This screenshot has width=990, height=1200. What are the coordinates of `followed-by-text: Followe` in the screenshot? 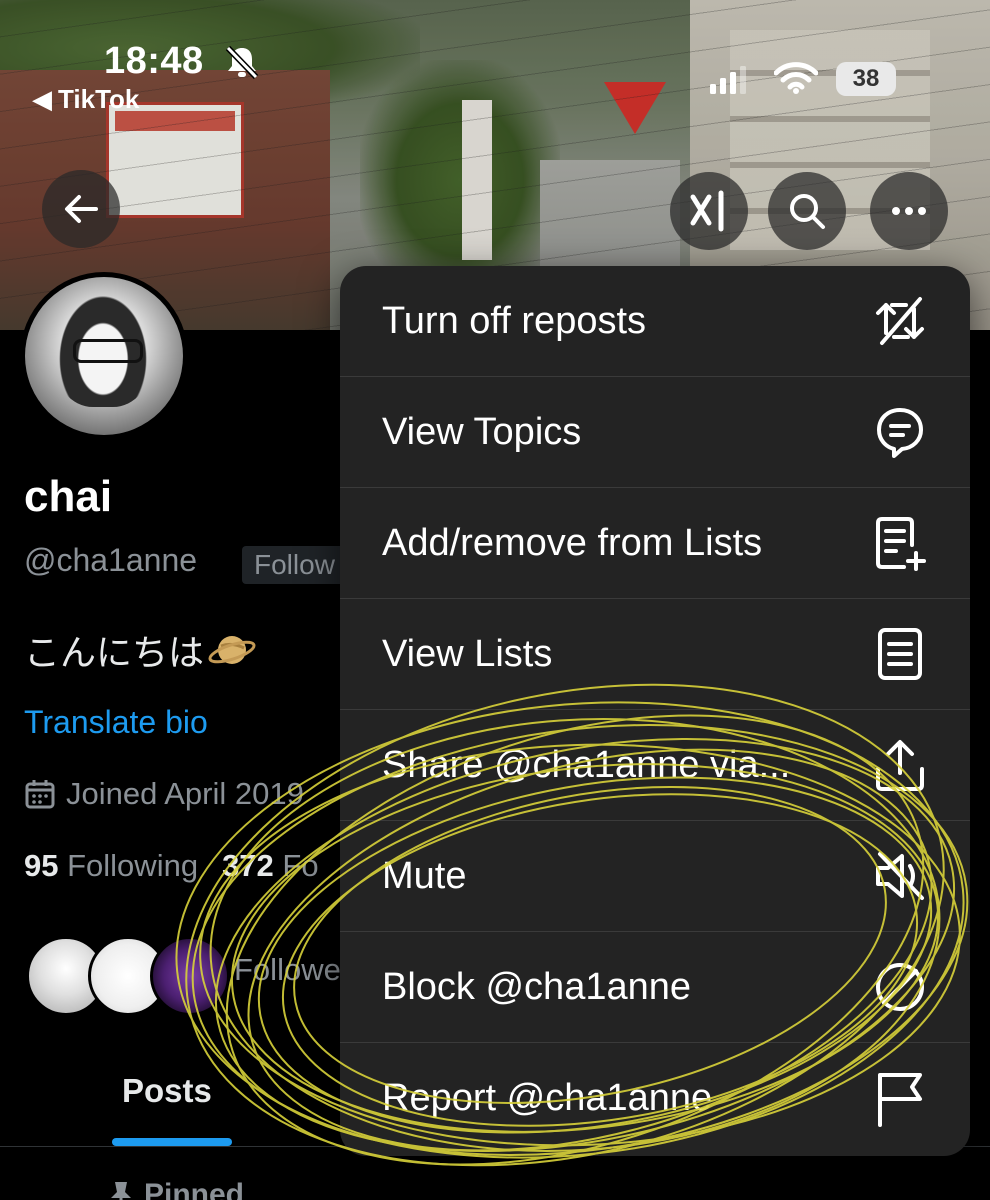 It's located at (287, 970).